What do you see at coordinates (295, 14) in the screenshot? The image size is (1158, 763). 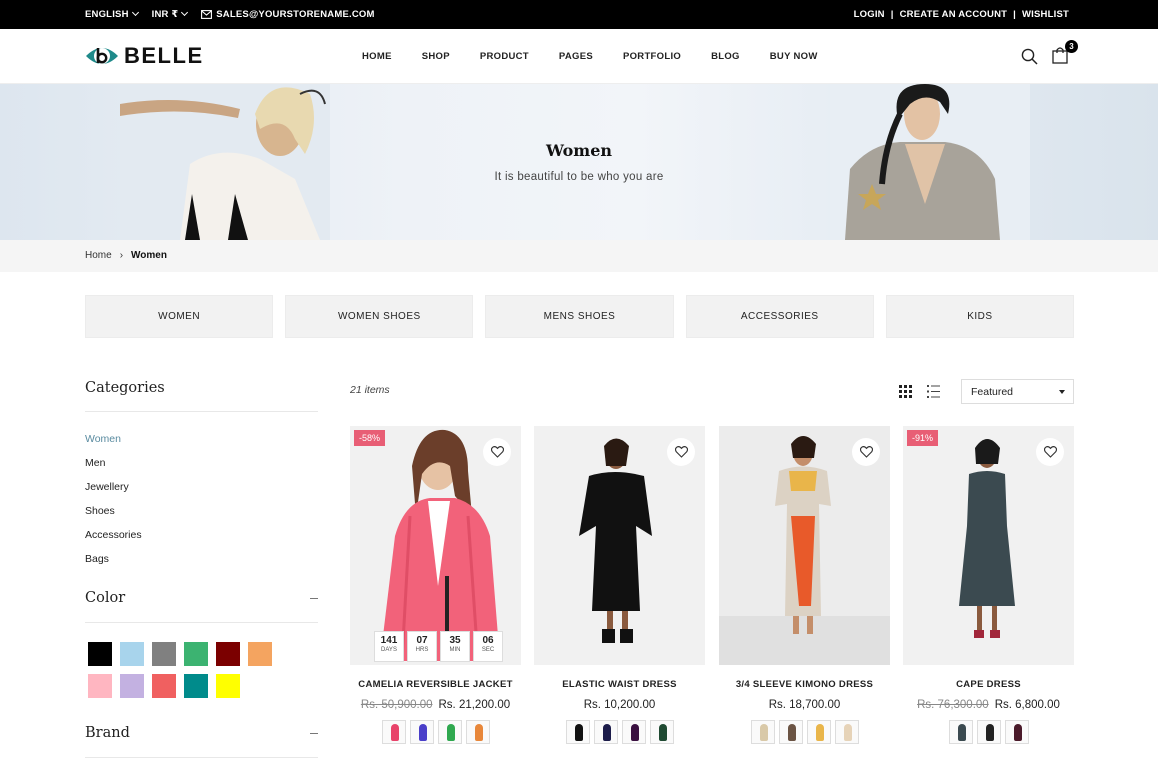 I see `email-text: SALES@YOURSTORENAME.COM` at bounding box center [295, 14].